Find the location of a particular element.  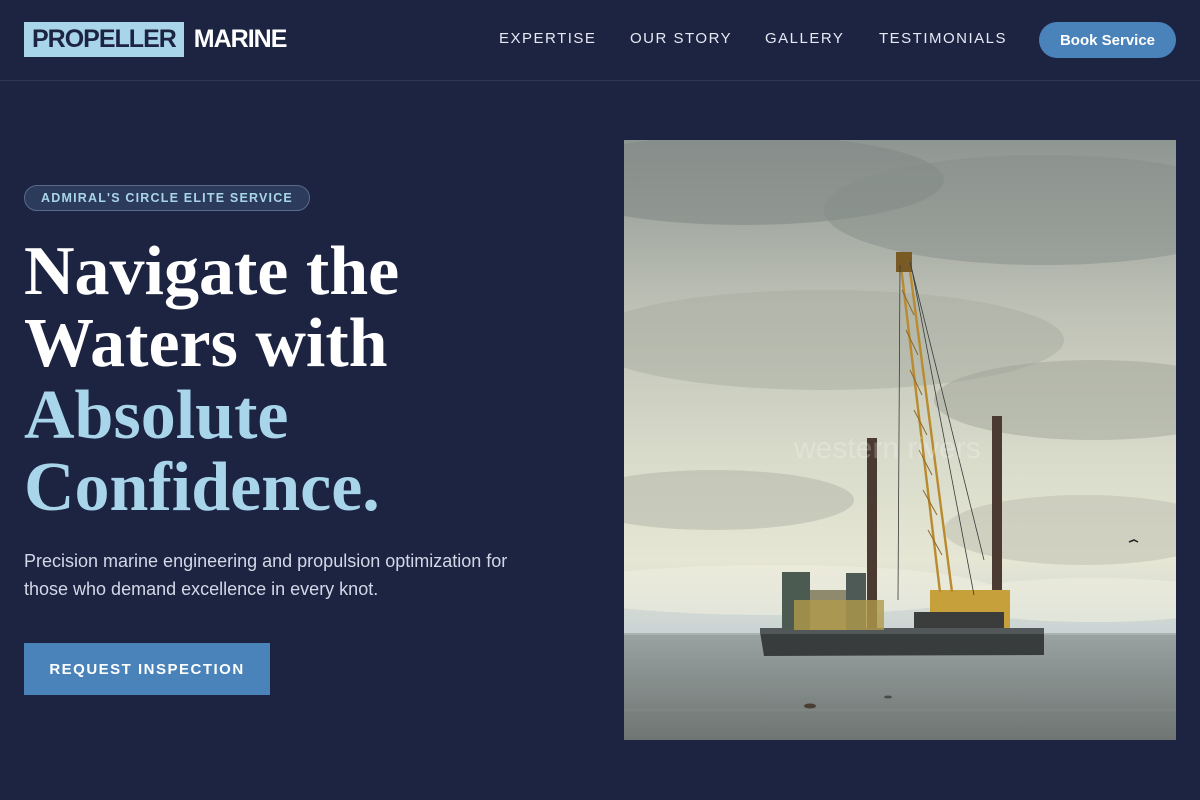

headline-line-2: Waters with is located at coordinates (206, 343).